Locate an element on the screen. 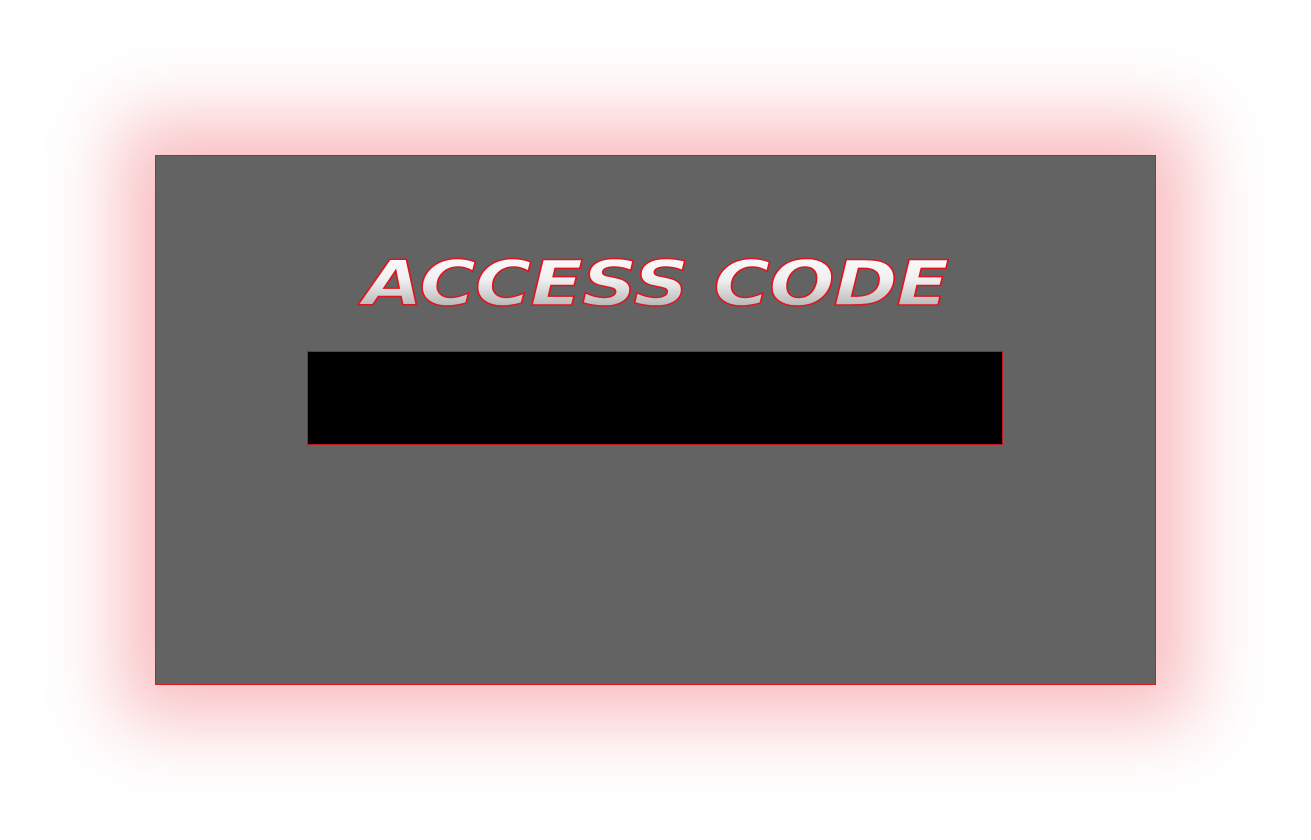 The image size is (1311, 840). title-container: ACCESS CODE is located at coordinates (655, 283).